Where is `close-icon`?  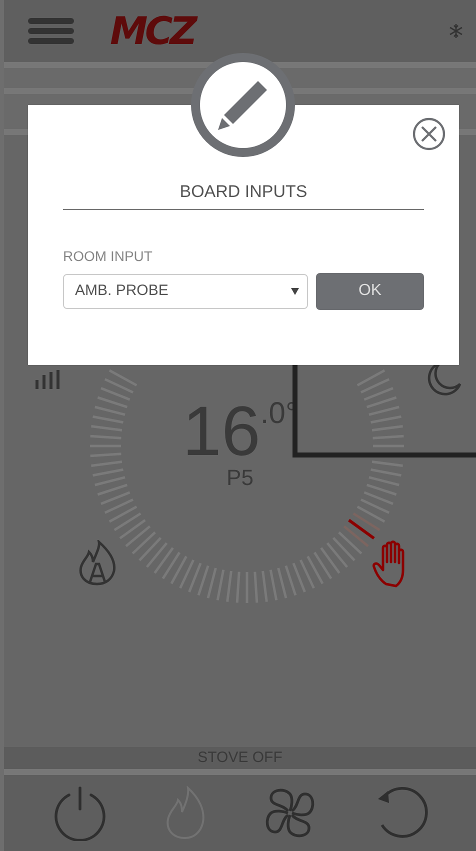
close-icon is located at coordinates (429, 134).